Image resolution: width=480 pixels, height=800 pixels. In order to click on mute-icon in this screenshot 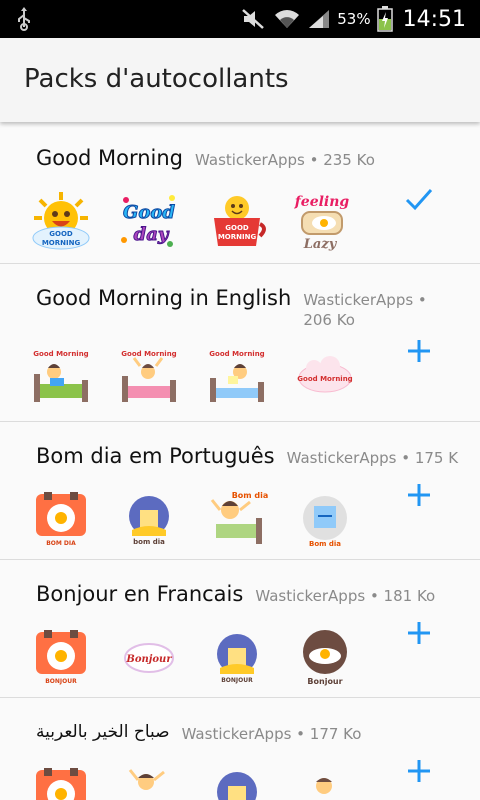, I will do `click(254, 19)`.